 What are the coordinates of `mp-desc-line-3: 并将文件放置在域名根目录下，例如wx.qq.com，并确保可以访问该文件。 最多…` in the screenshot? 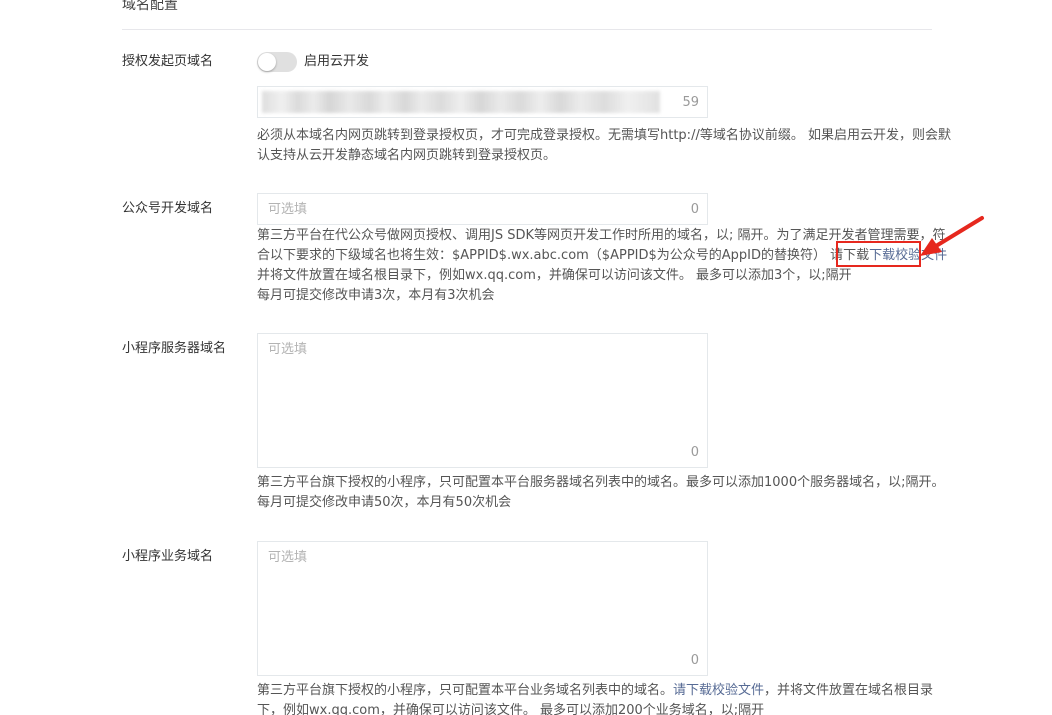 It's located at (554, 275).